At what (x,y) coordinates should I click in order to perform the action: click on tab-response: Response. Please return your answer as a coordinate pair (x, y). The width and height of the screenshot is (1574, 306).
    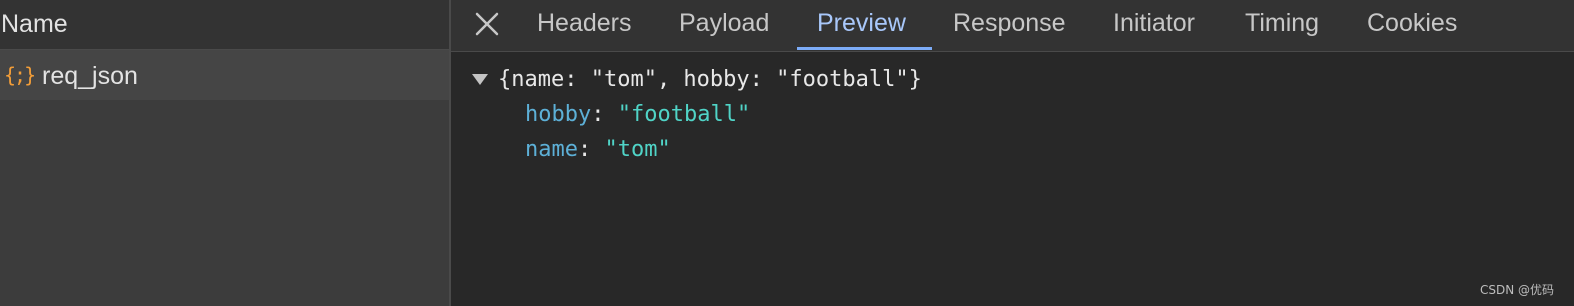
    Looking at the image, I should click on (1009, 25).